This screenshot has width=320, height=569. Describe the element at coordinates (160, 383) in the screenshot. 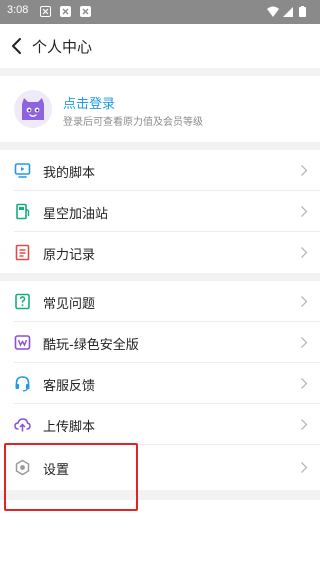

I see `menu-item-customer-feedback: 客服反馈` at that location.